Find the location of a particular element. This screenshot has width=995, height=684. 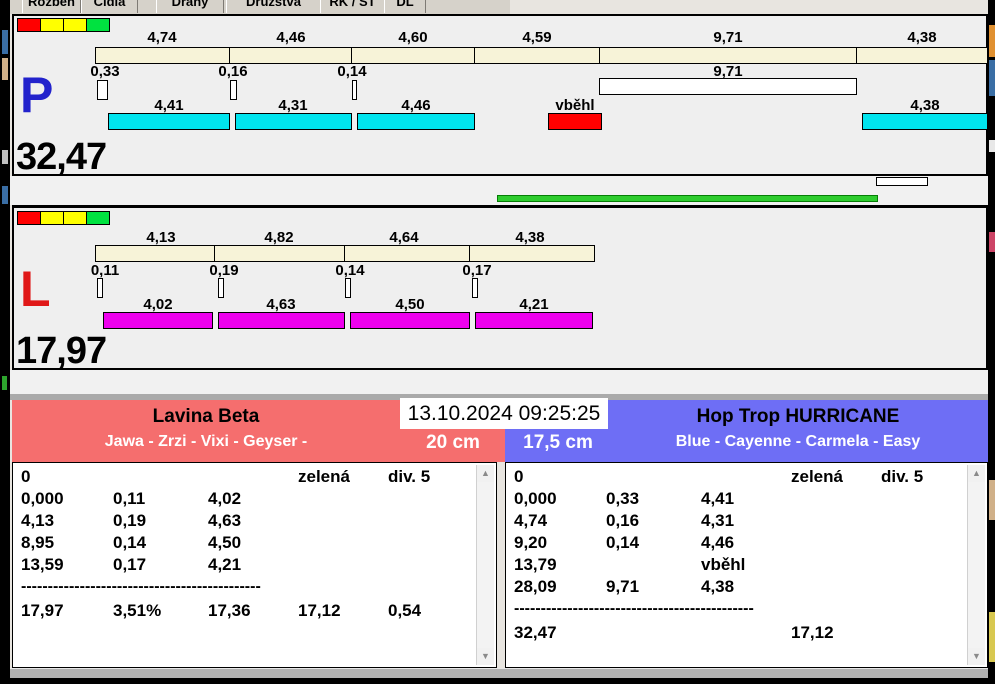

table-cell: zelená is located at coordinates (324, 476).